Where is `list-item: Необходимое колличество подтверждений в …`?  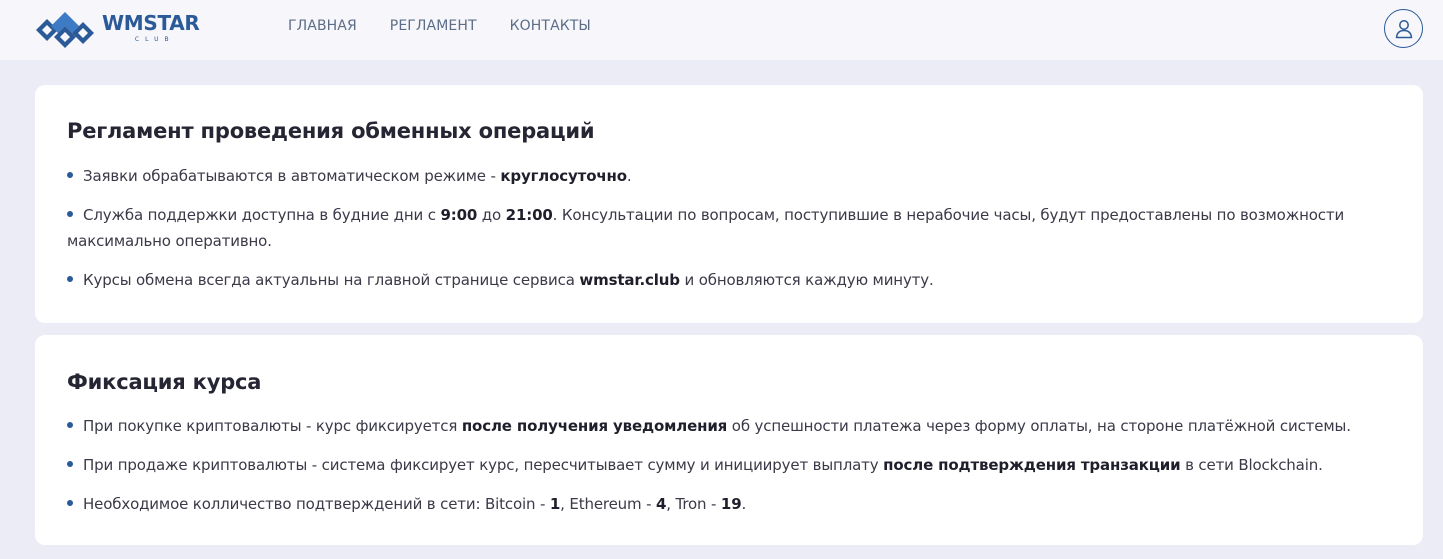
list-item: Необходимое колличество подтверждений в … is located at coordinates (733, 504).